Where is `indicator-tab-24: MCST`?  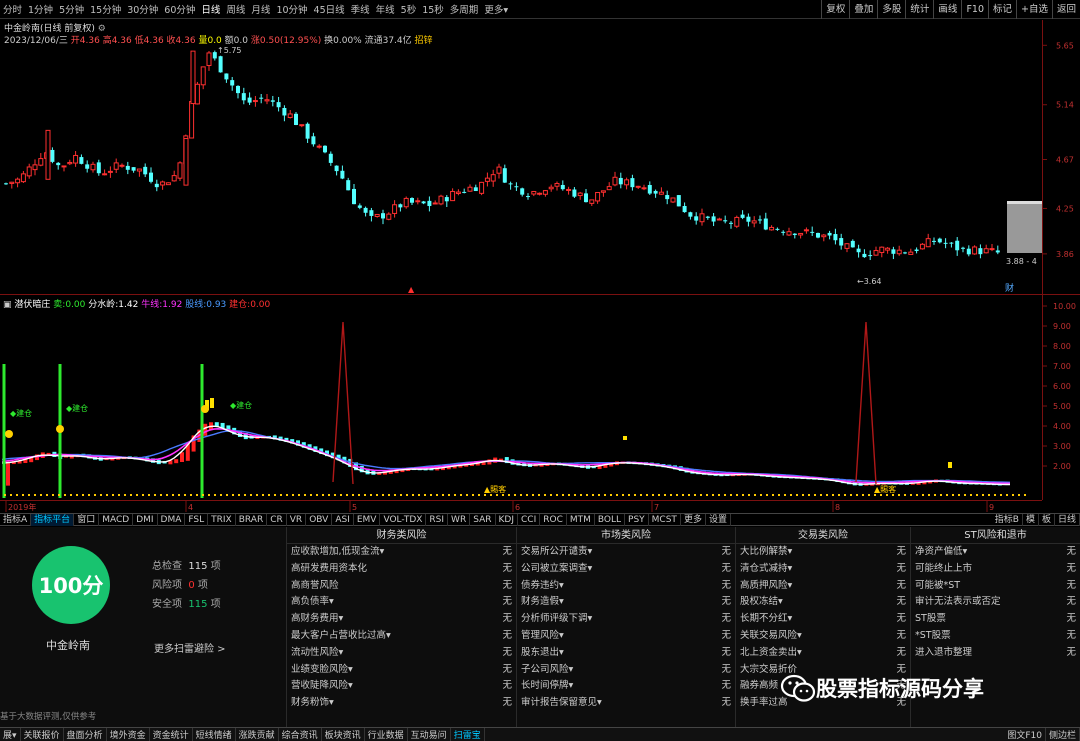
indicator-tab-24: MCST is located at coordinates (665, 519).